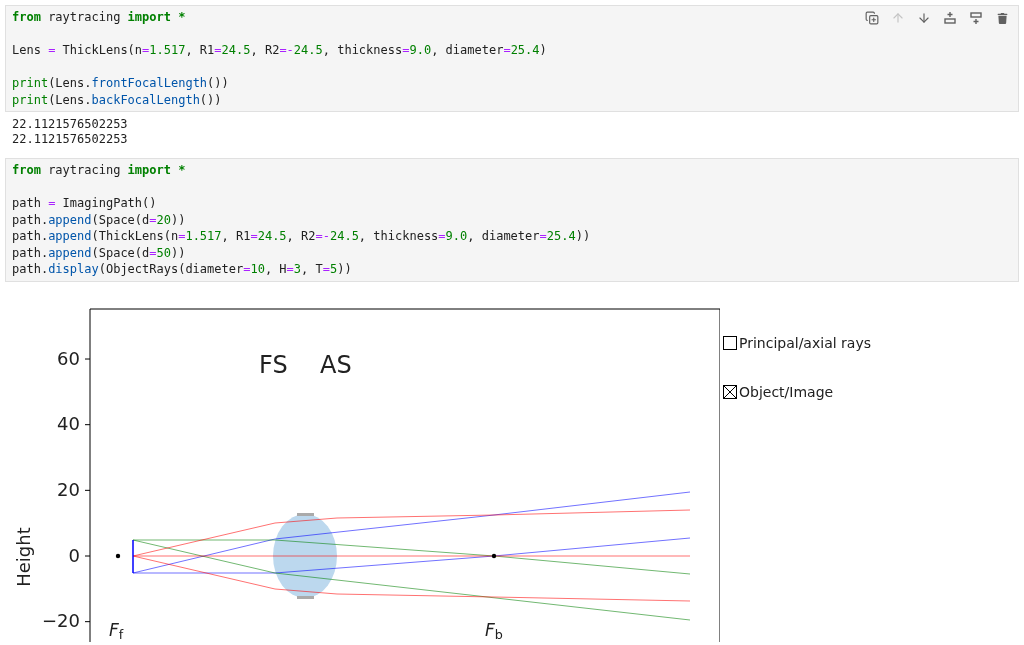  I want to click on code-line: path.append(ThickLens(n=1.517, R1=24.5, R2=-24.5, thickness=9.0, diameter=25.4)), so click(301, 236).